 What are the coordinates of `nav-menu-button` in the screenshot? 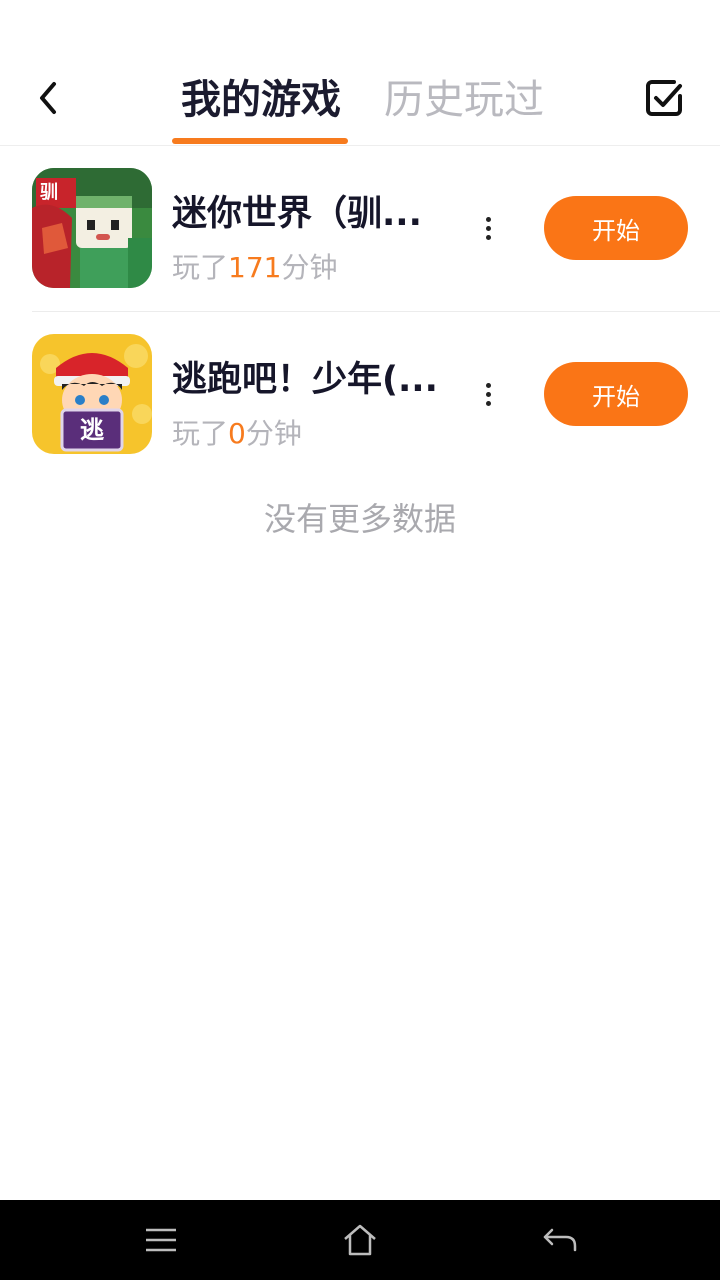 It's located at (161, 1240).